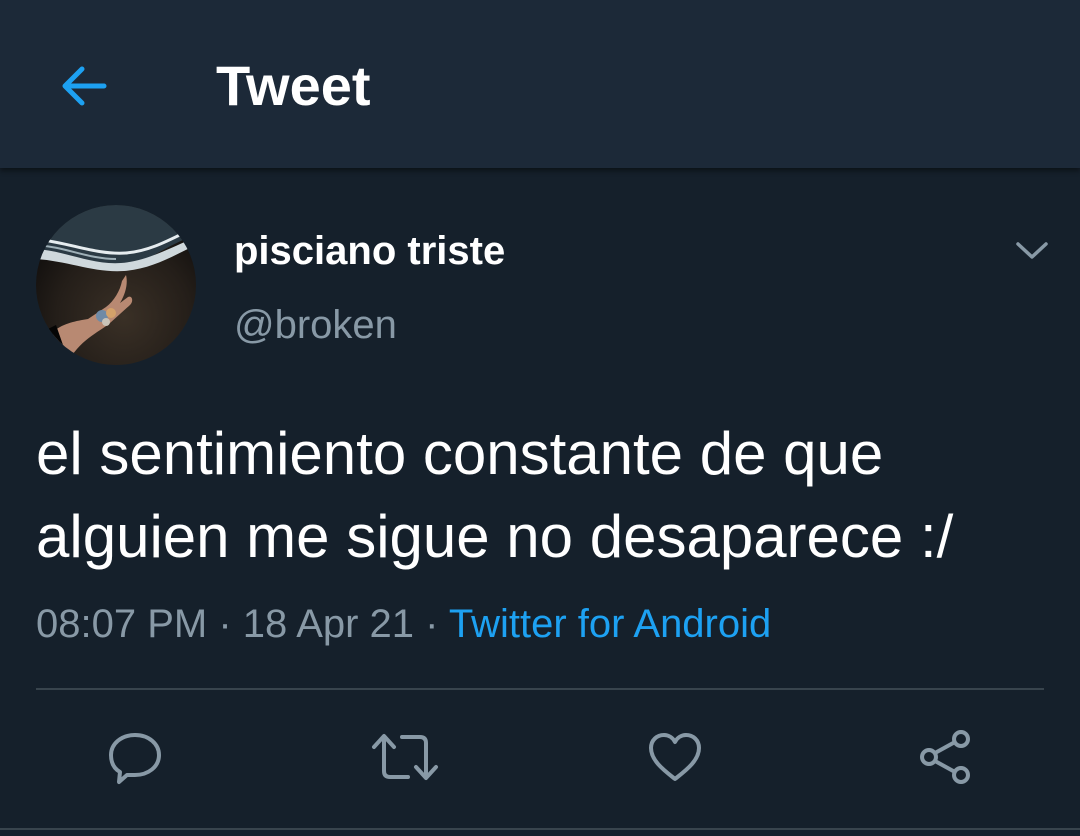 Image resolution: width=1080 pixels, height=836 pixels. I want to click on retweet-button, so click(405, 757).